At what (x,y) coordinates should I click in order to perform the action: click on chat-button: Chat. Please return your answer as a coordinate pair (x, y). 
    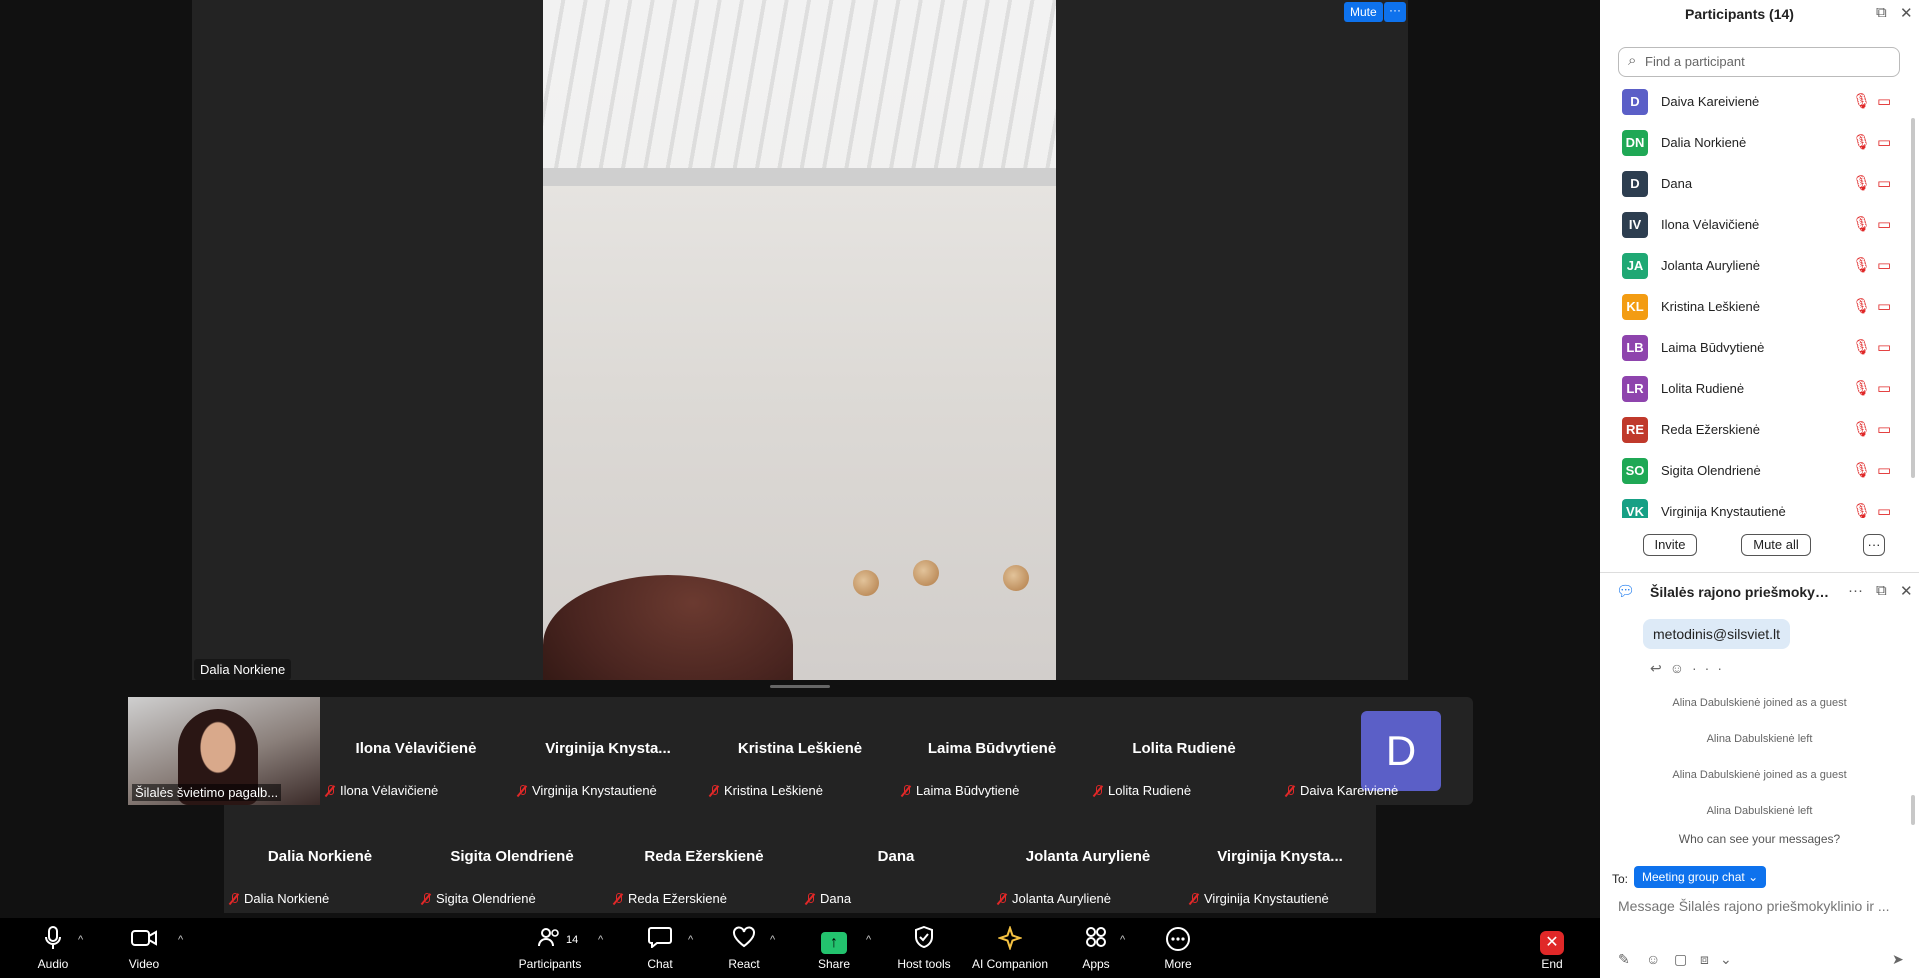
    Looking at the image, I should click on (660, 948).